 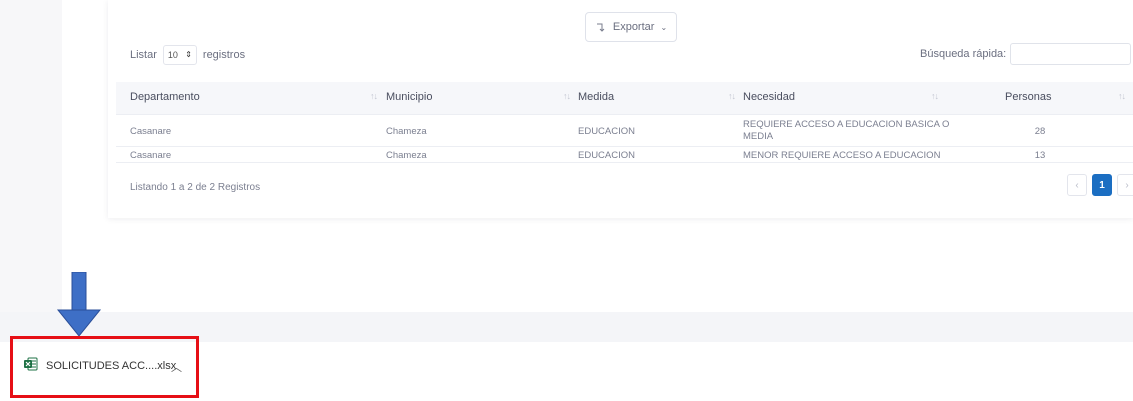 I want to click on cell-necesidad: MENOR REQUIERE ACCESO A EDUCACION, so click(x=842, y=155).